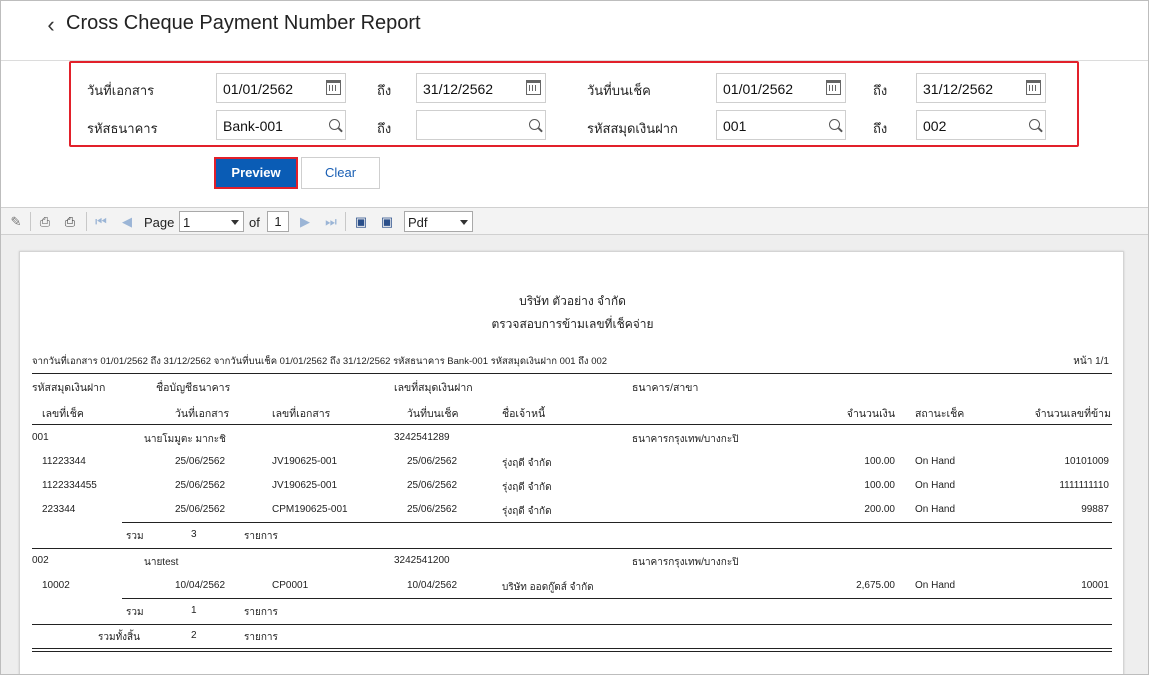  What do you see at coordinates (40, 437) in the screenshot?
I see `group-code: 001` at bounding box center [40, 437].